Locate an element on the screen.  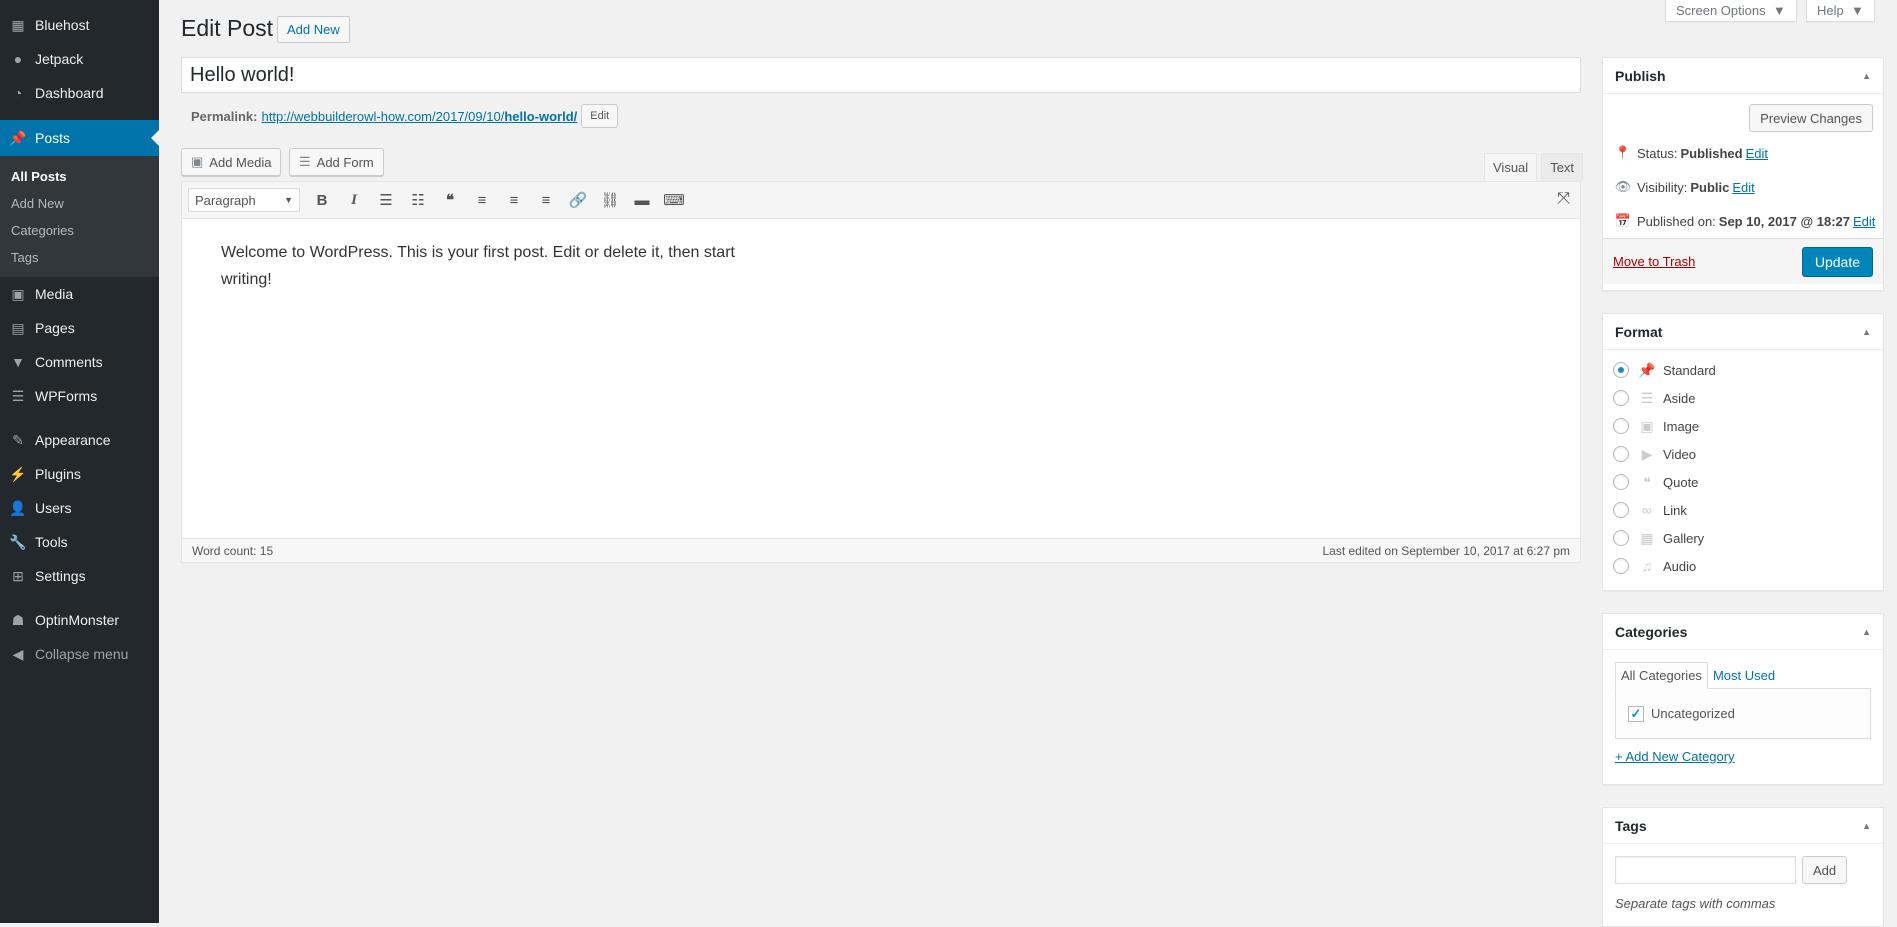
submenu-categories: Categories is located at coordinates (79, 230).